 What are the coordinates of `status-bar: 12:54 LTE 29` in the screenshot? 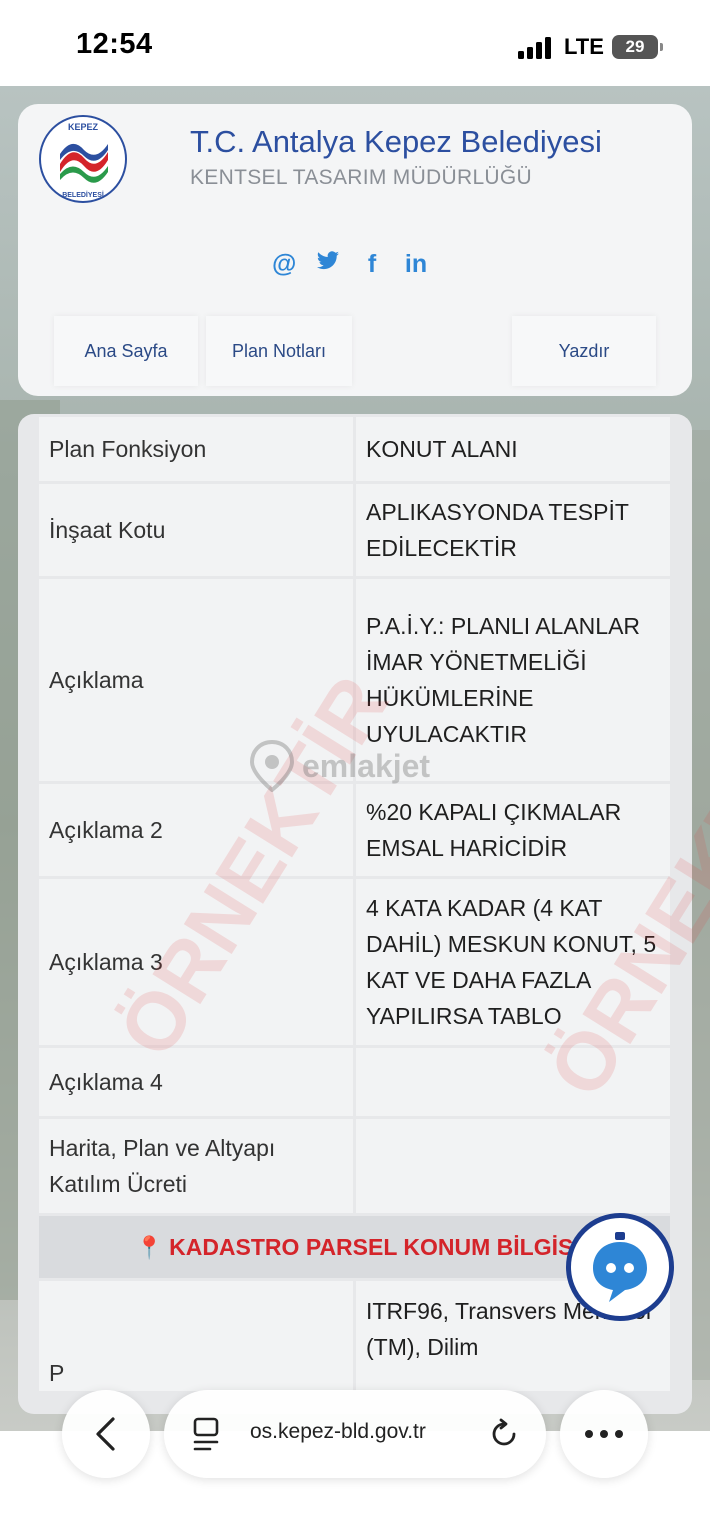 It's located at (355, 43).